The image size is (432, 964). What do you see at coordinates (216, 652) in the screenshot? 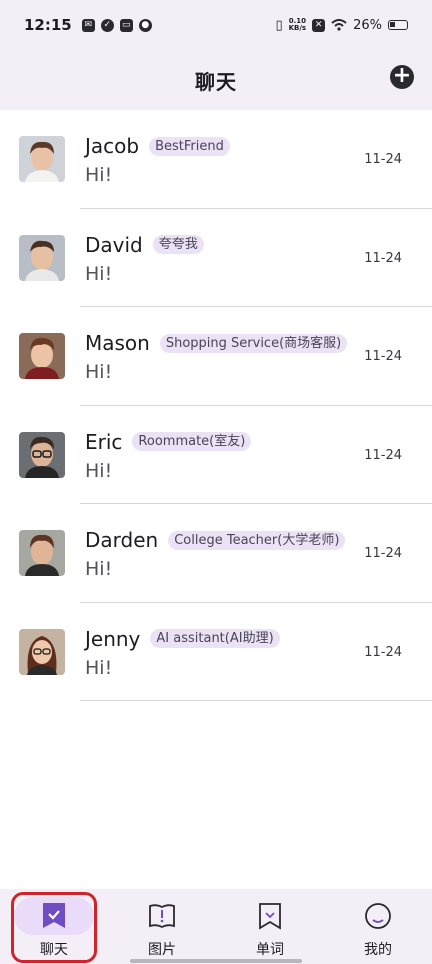
I see `chat-item-jenny: Jenny AI assitant(AI助理) Hi! 11-24` at bounding box center [216, 652].